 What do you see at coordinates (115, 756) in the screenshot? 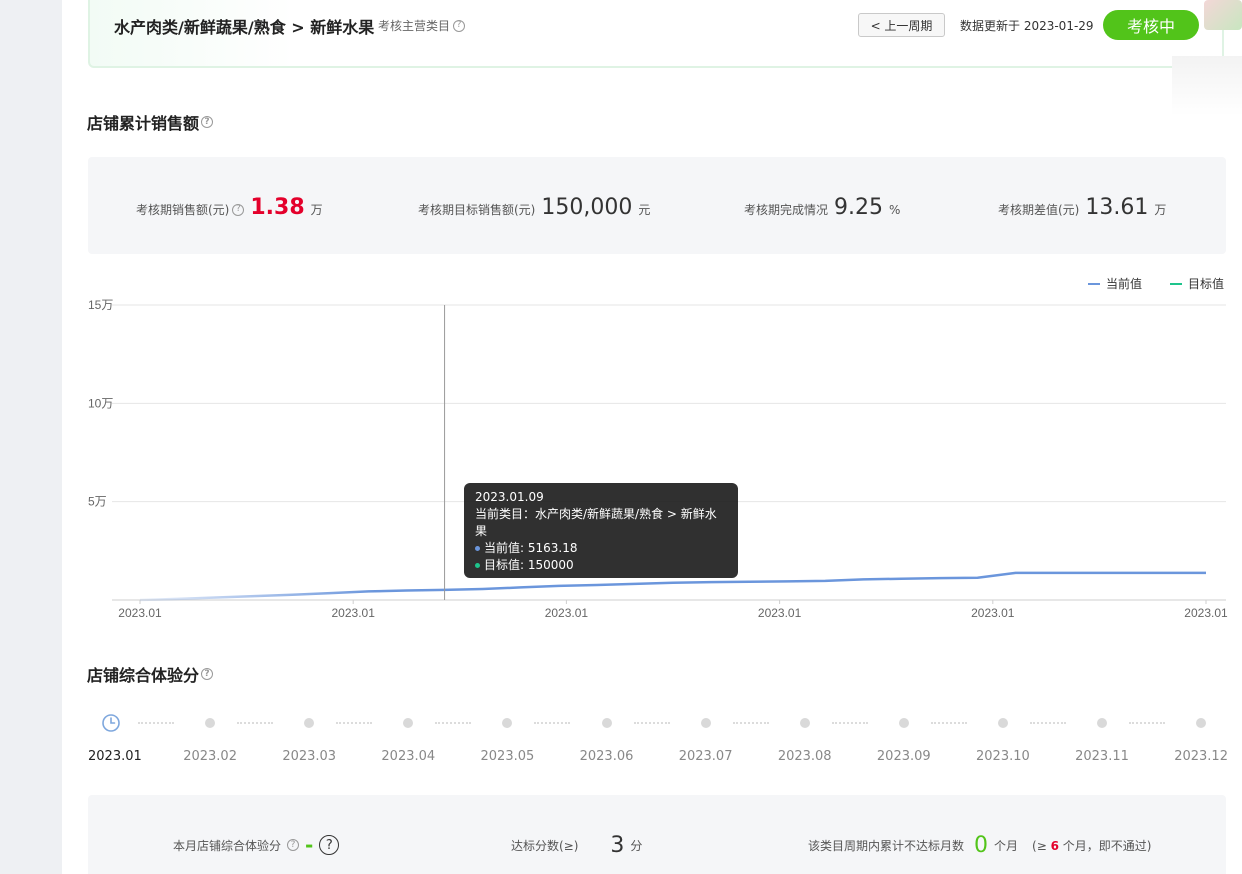
I see `timeline-month-label: 2023.01` at bounding box center [115, 756].